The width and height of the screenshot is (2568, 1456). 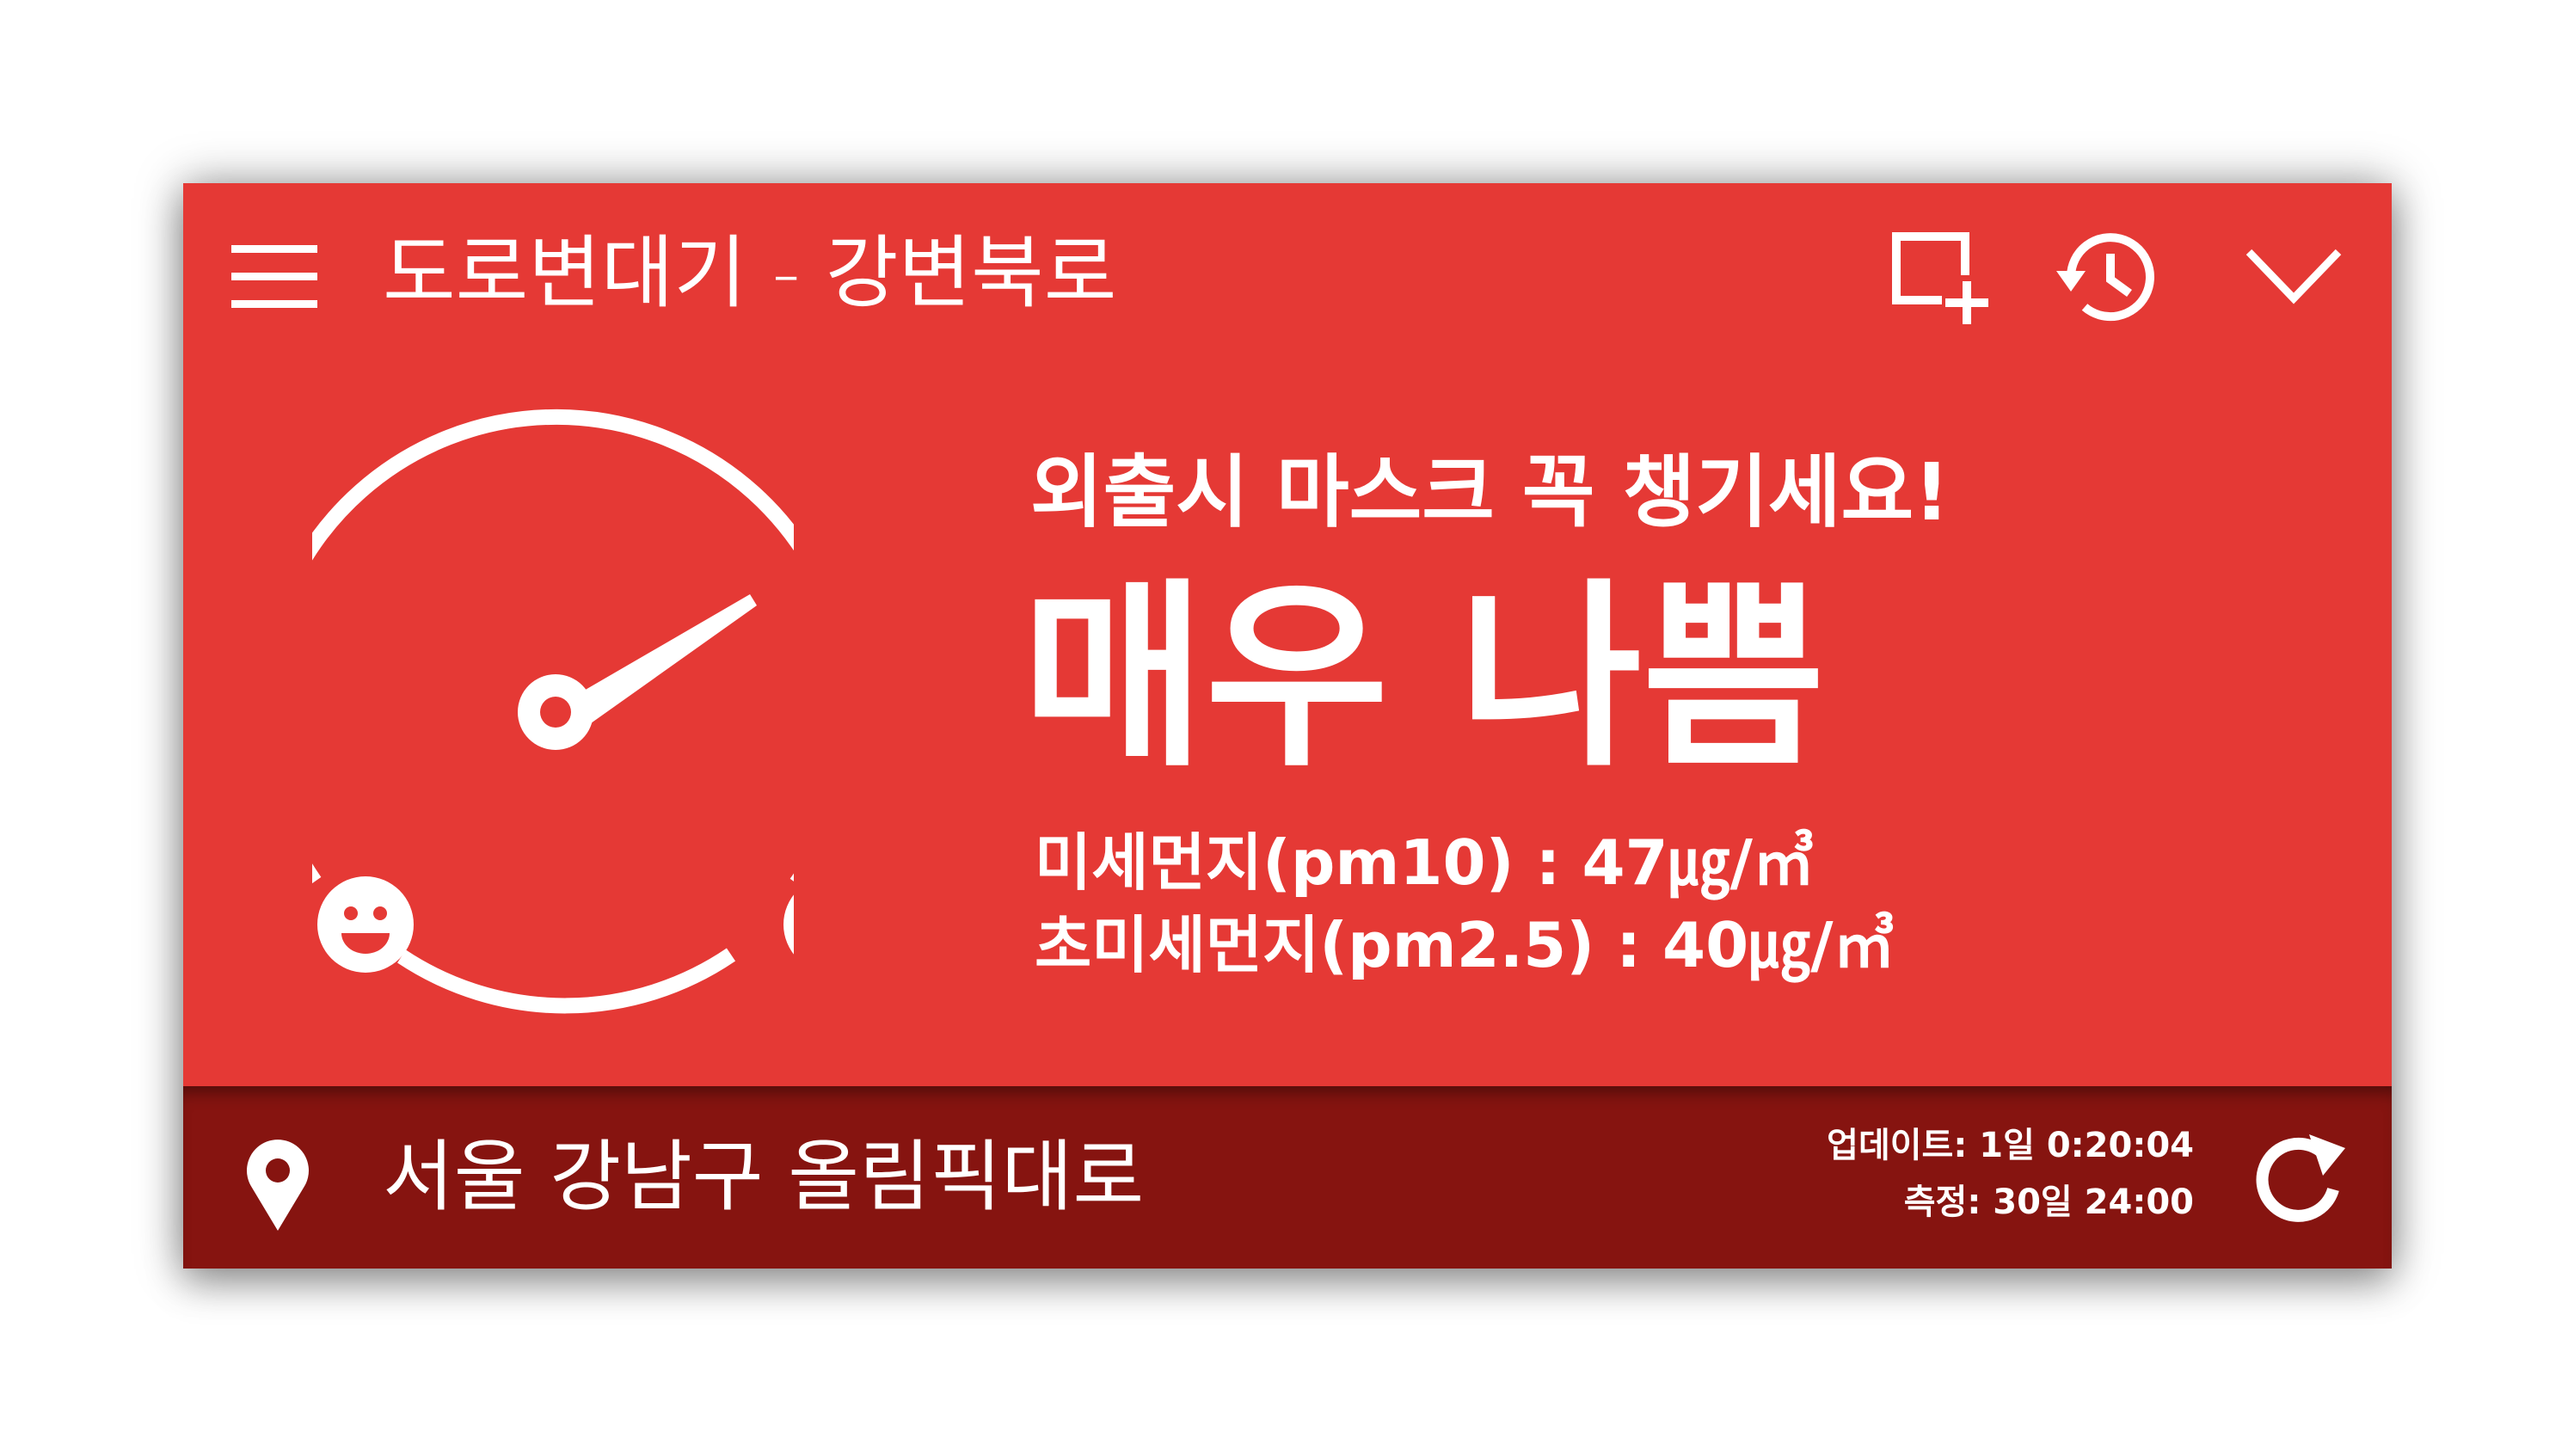 I want to click on gauge-arc-top, so click(x=556, y=649).